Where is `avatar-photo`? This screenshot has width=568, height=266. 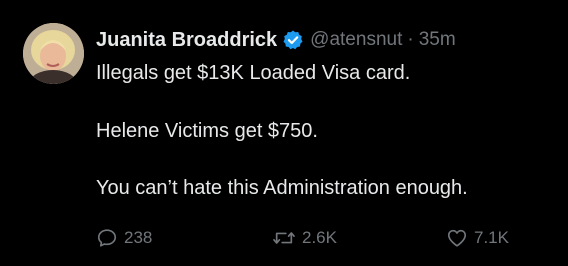 avatar-photo is located at coordinates (53, 53).